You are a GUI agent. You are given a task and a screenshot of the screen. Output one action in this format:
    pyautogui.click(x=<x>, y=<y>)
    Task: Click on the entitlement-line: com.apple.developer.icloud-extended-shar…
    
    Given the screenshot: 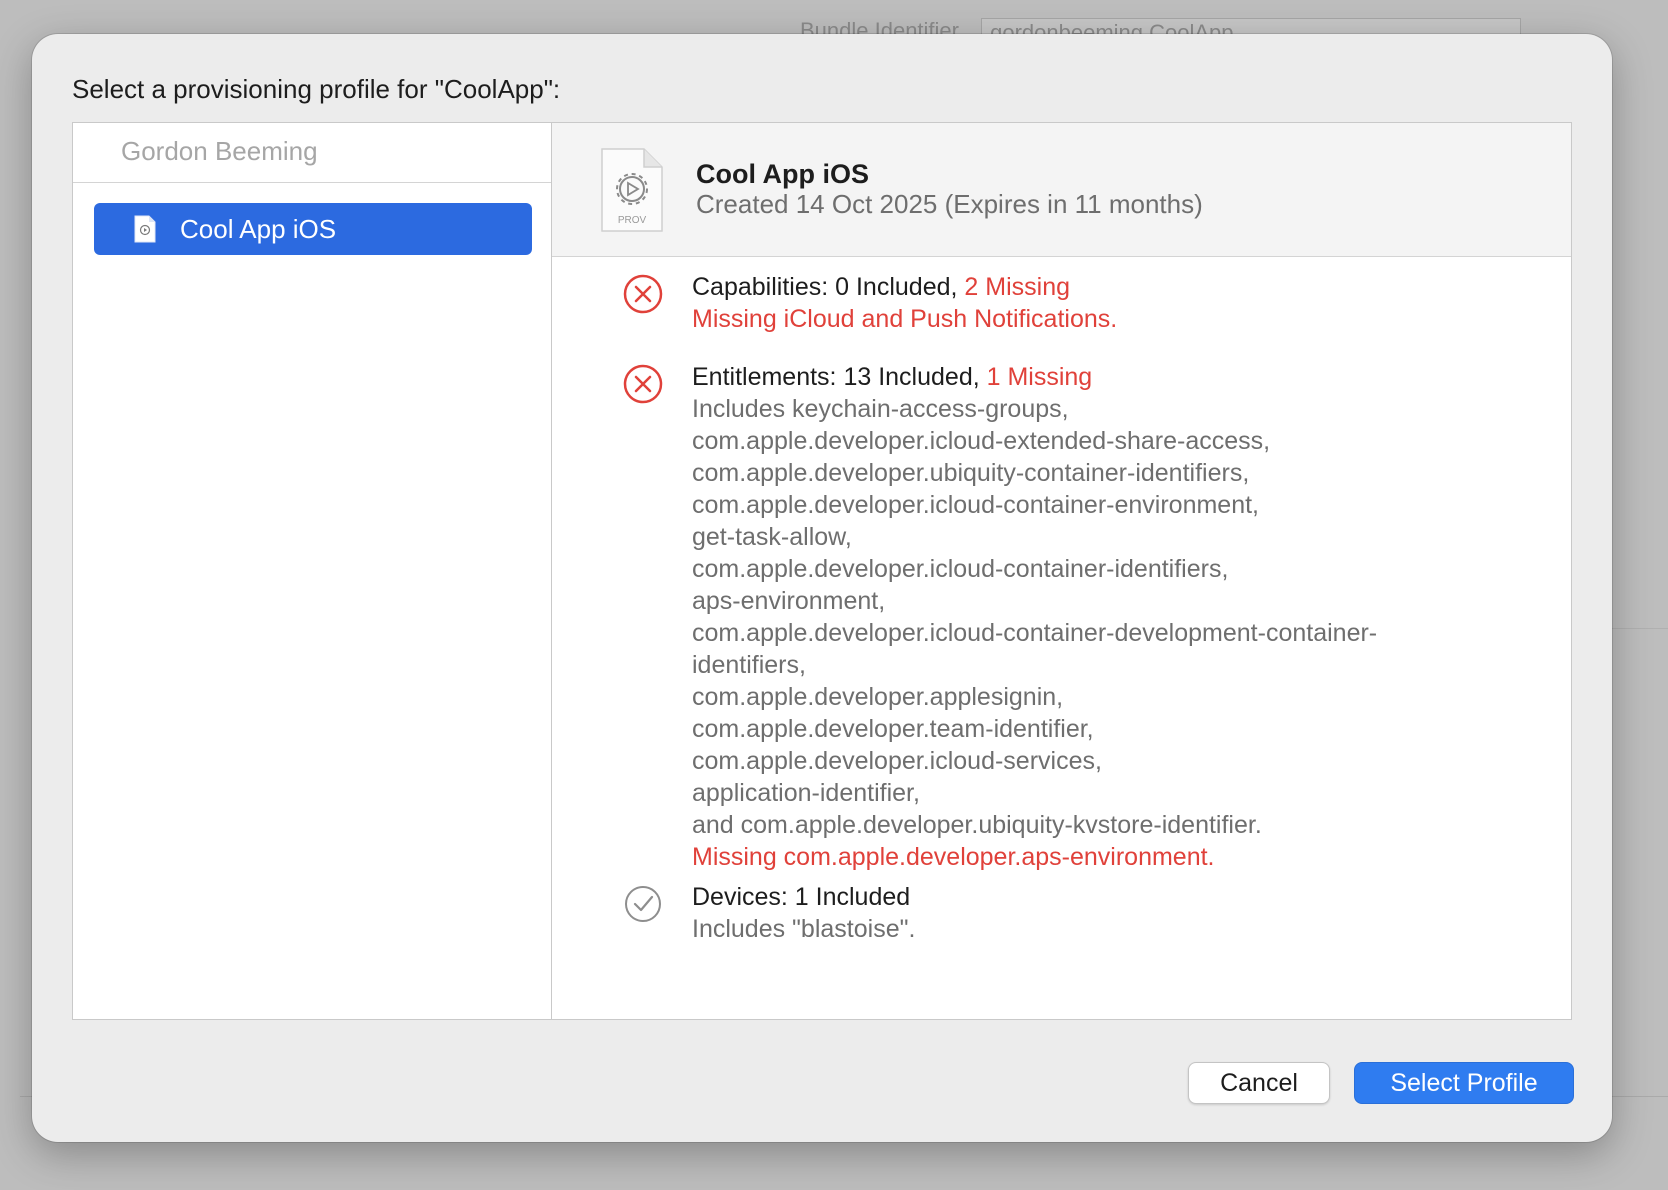 What is the action you would take?
    pyautogui.click(x=981, y=441)
    